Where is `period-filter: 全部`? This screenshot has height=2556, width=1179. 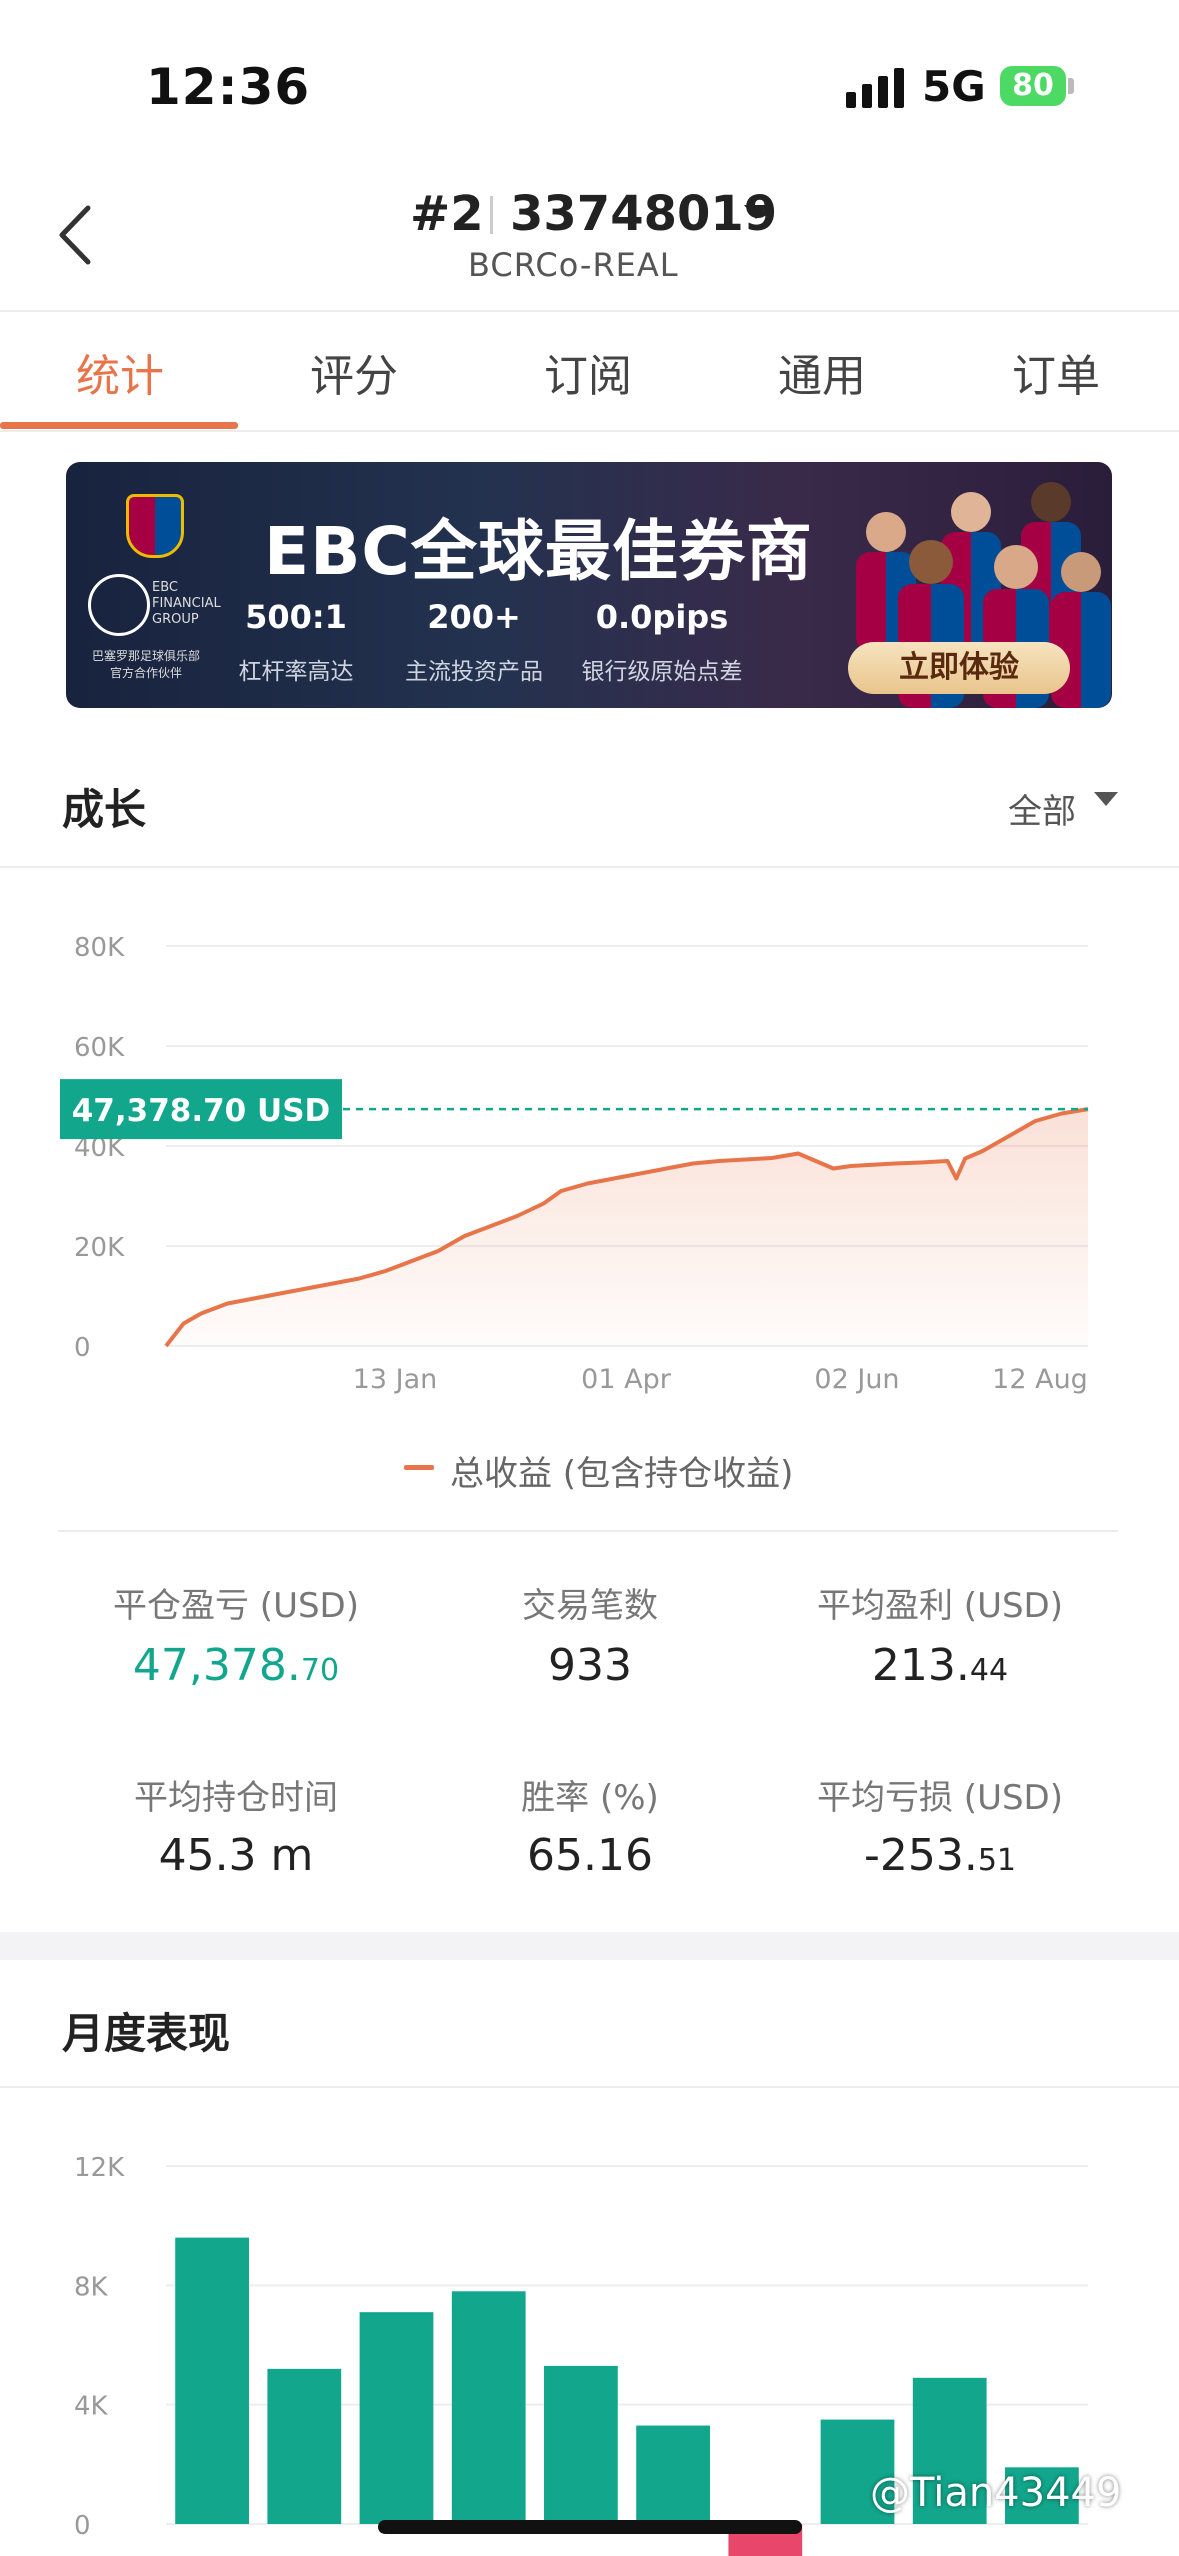 period-filter: 全部 is located at coordinates (1042, 808).